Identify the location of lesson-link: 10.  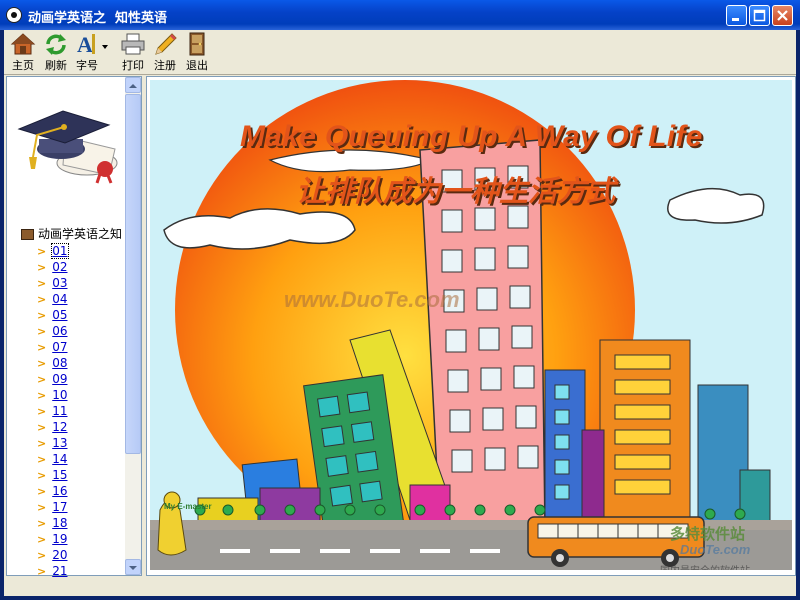
(59, 395).